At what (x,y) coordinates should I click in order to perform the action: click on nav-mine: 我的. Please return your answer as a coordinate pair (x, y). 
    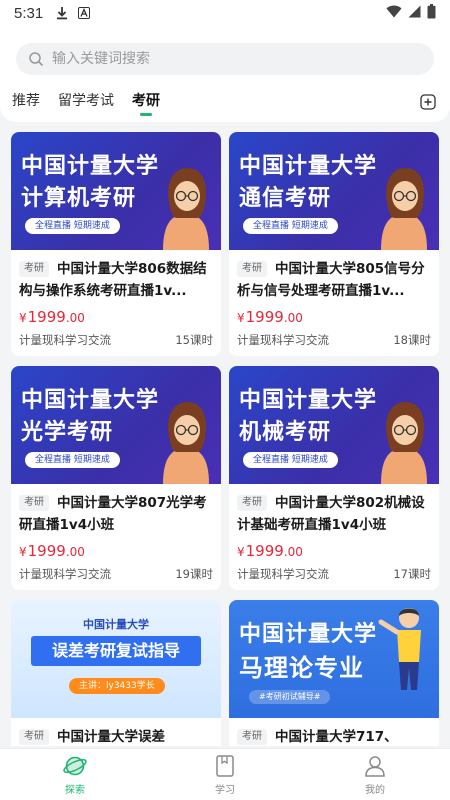
    Looking at the image, I should click on (375, 774).